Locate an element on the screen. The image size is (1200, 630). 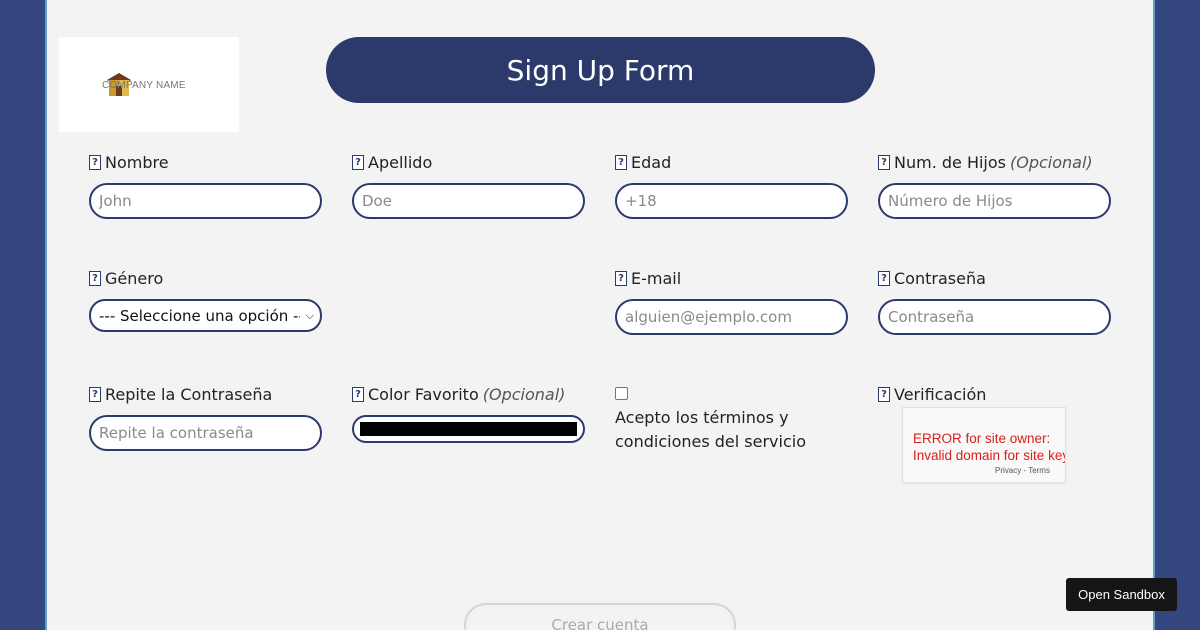
apellido-input is located at coordinates (468, 201).